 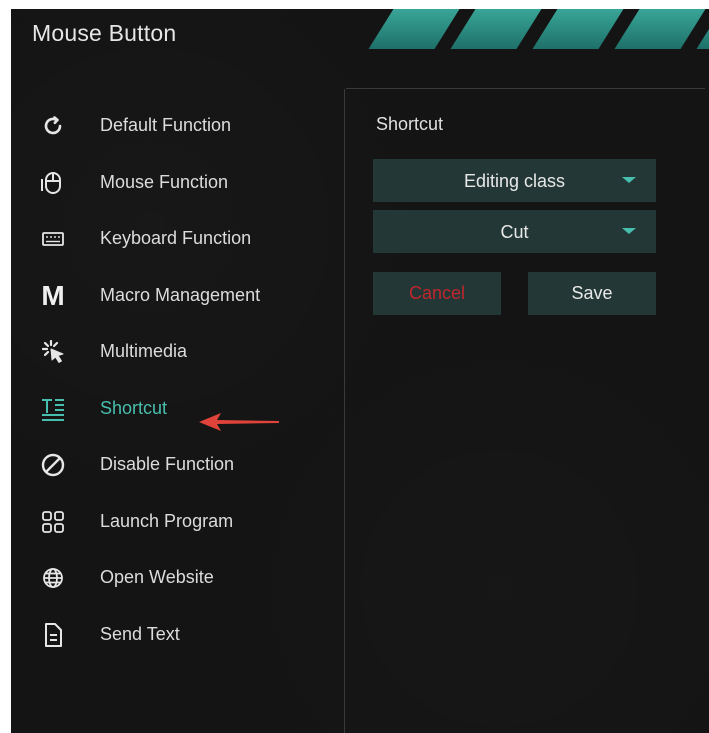 I want to click on mouse-icon, so click(x=53, y=183).